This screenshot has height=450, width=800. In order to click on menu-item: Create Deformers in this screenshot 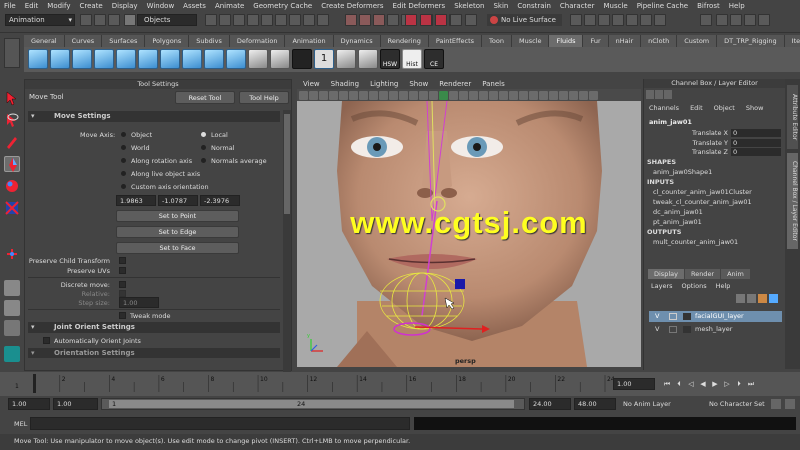, I will do `click(352, 6)`.